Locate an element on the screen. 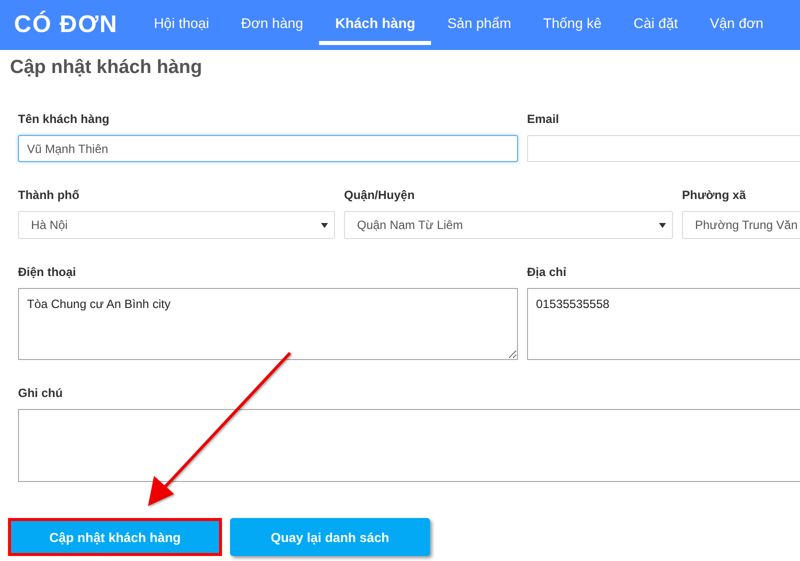 The height and width of the screenshot is (561, 800). nav-tab: Hội thoại is located at coordinates (182, 22).